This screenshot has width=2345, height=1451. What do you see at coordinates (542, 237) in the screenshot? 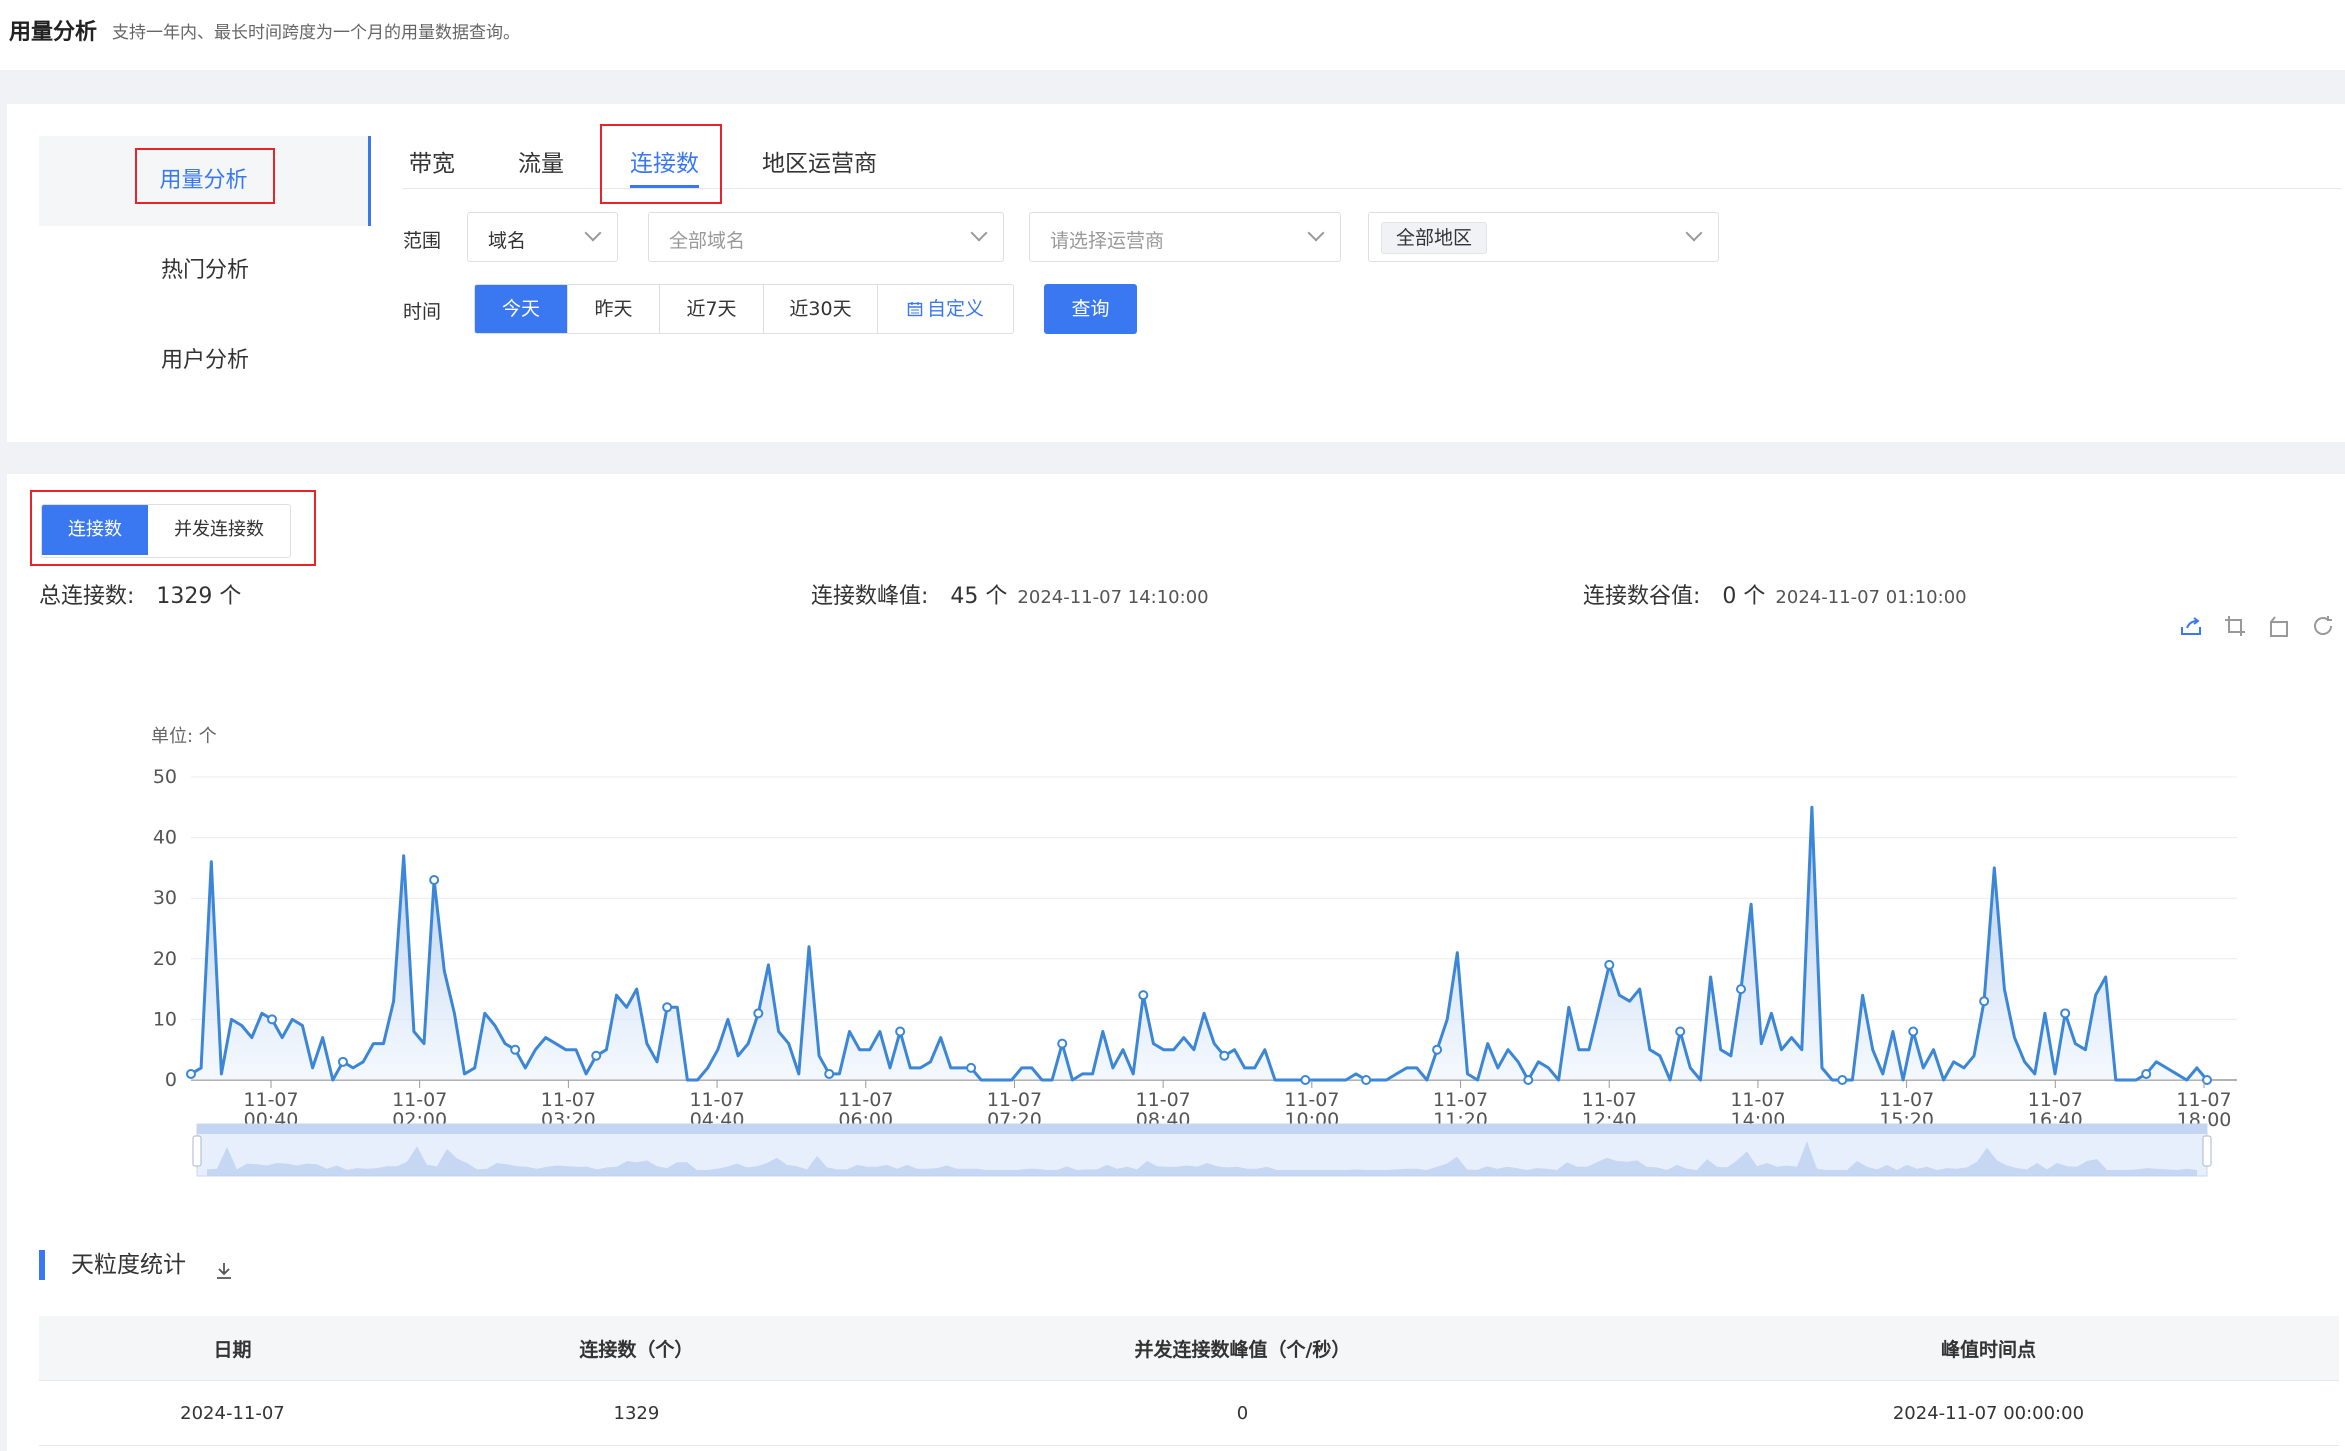
I see `scope-select: 域名` at bounding box center [542, 237].